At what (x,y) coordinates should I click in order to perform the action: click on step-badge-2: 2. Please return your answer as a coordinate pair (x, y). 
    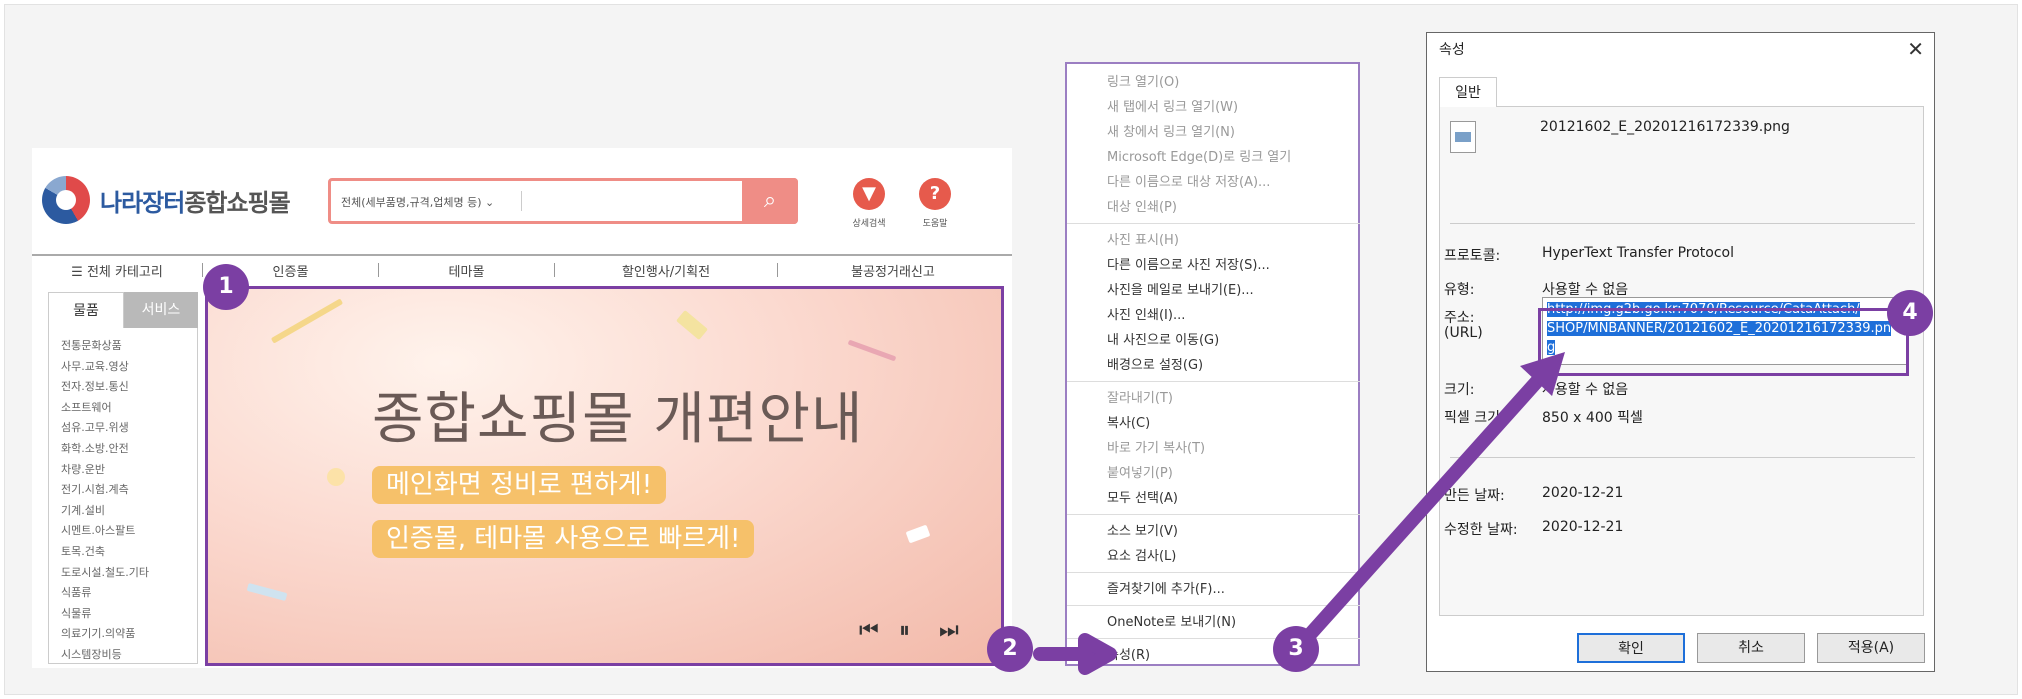
    Looking at the image, I should click on (1010, 649).